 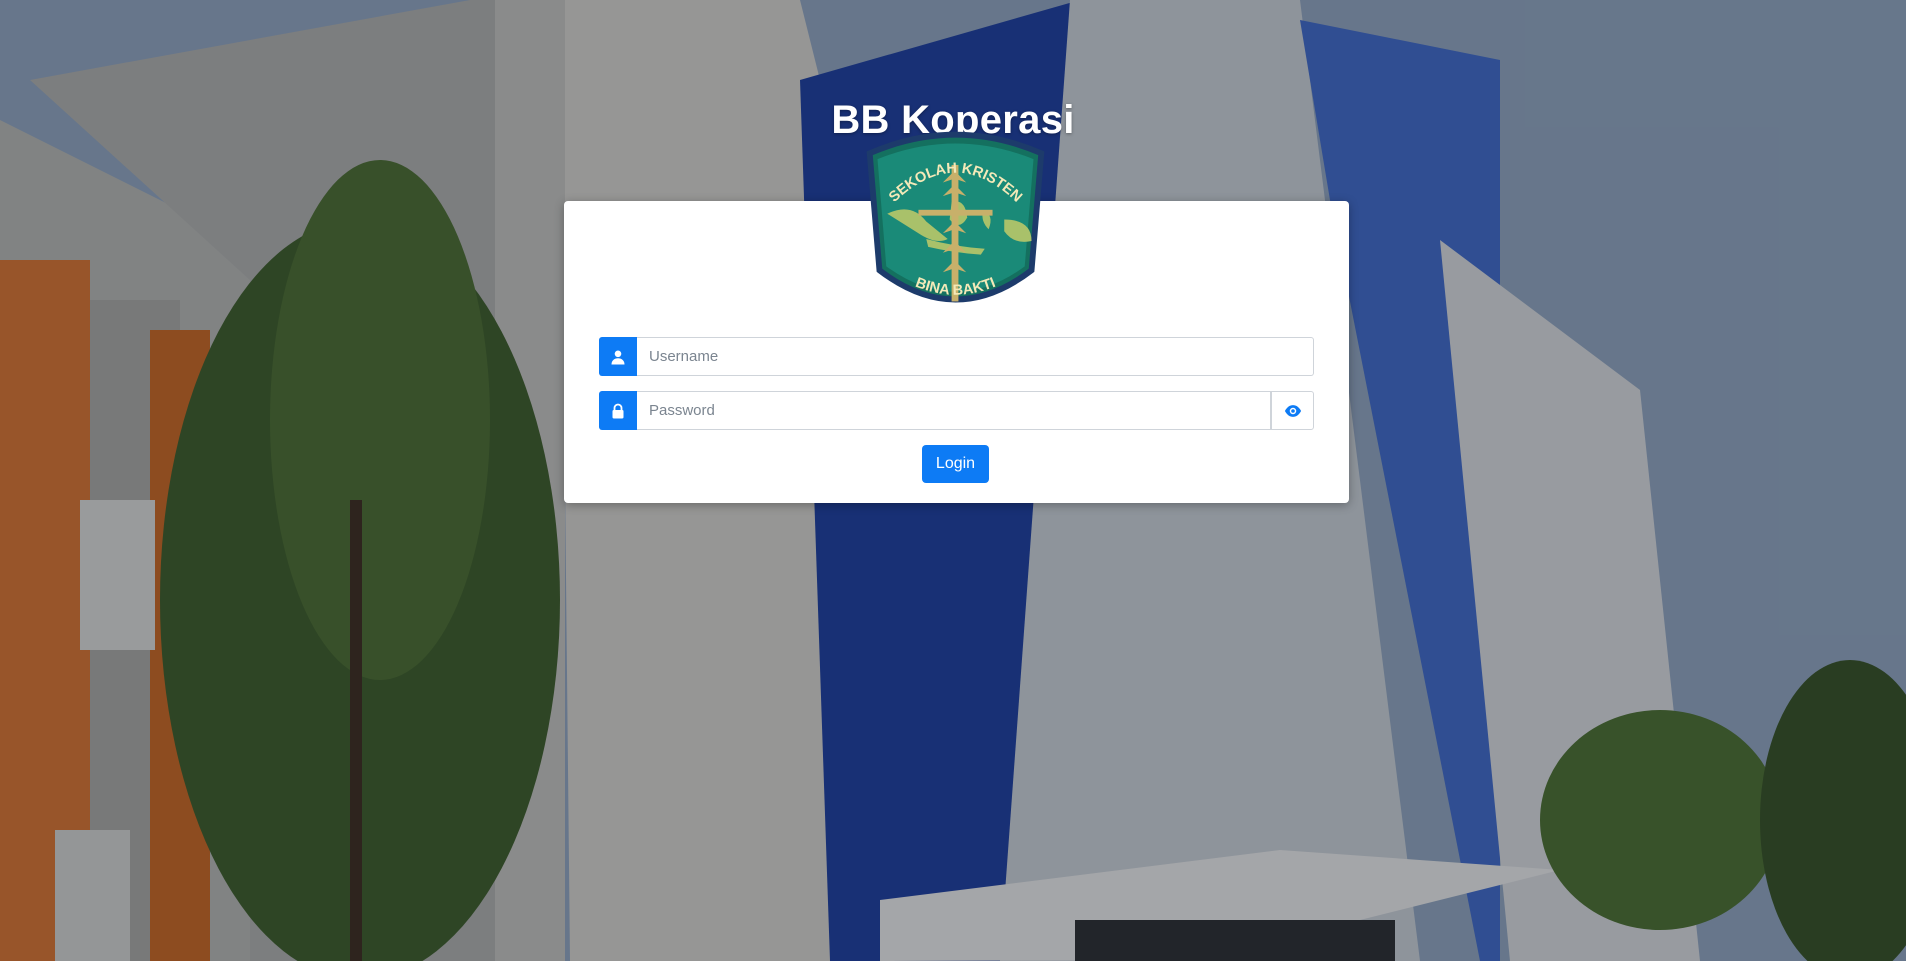 I want to click on password-input-group, so click(x=956, y=410).